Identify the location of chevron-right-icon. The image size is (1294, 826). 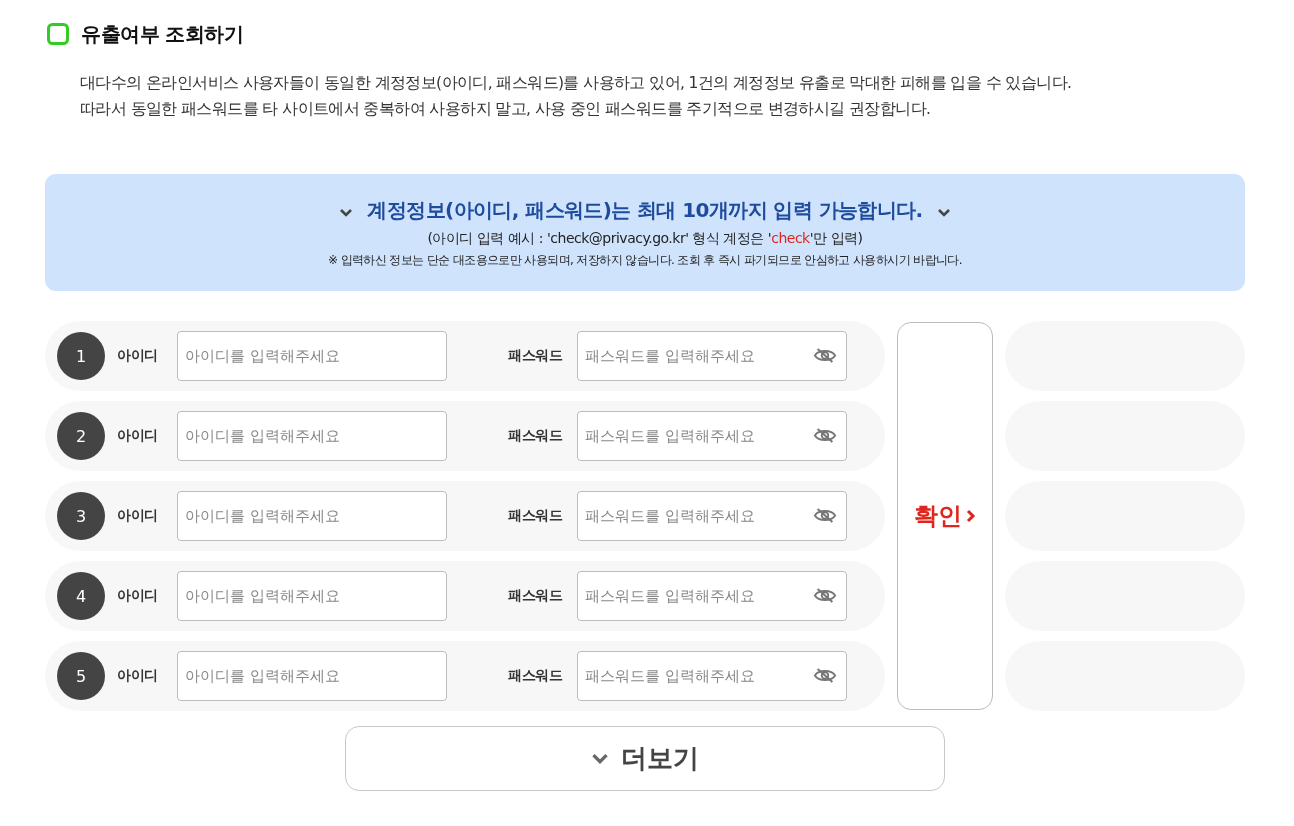
(971, 516).